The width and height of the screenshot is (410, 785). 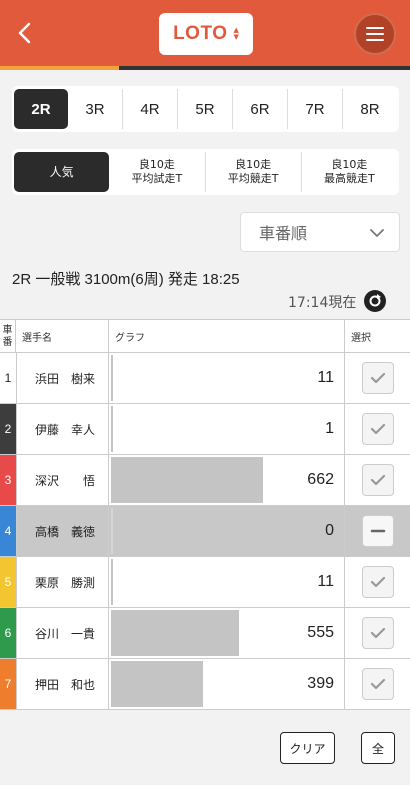 What do you see at coordinates (329, 428) in the screenshot?
I see `vote-count: 1` at bounding box center [329, 428].